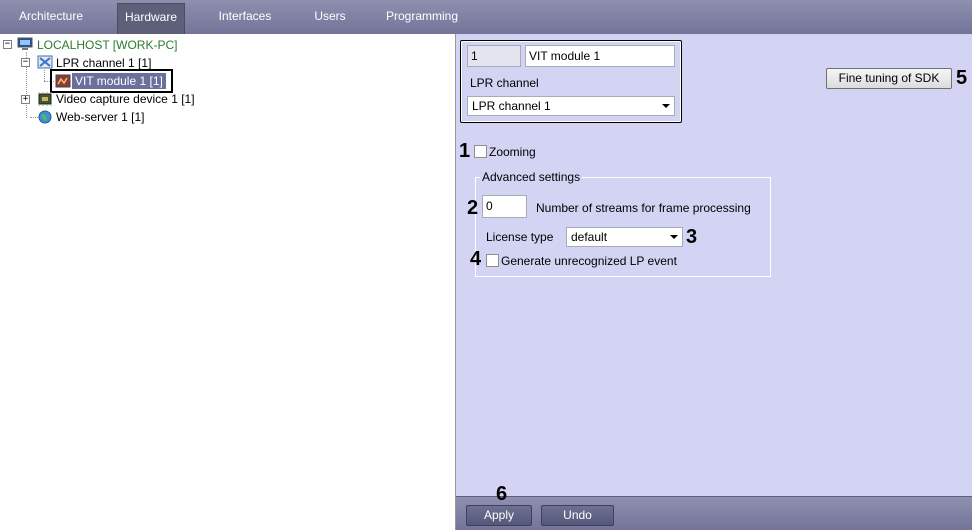  Describe the element at coordinates (25, 62) in the screenshot. I see `lpr-channel-collapse-toggle: −` at that location.